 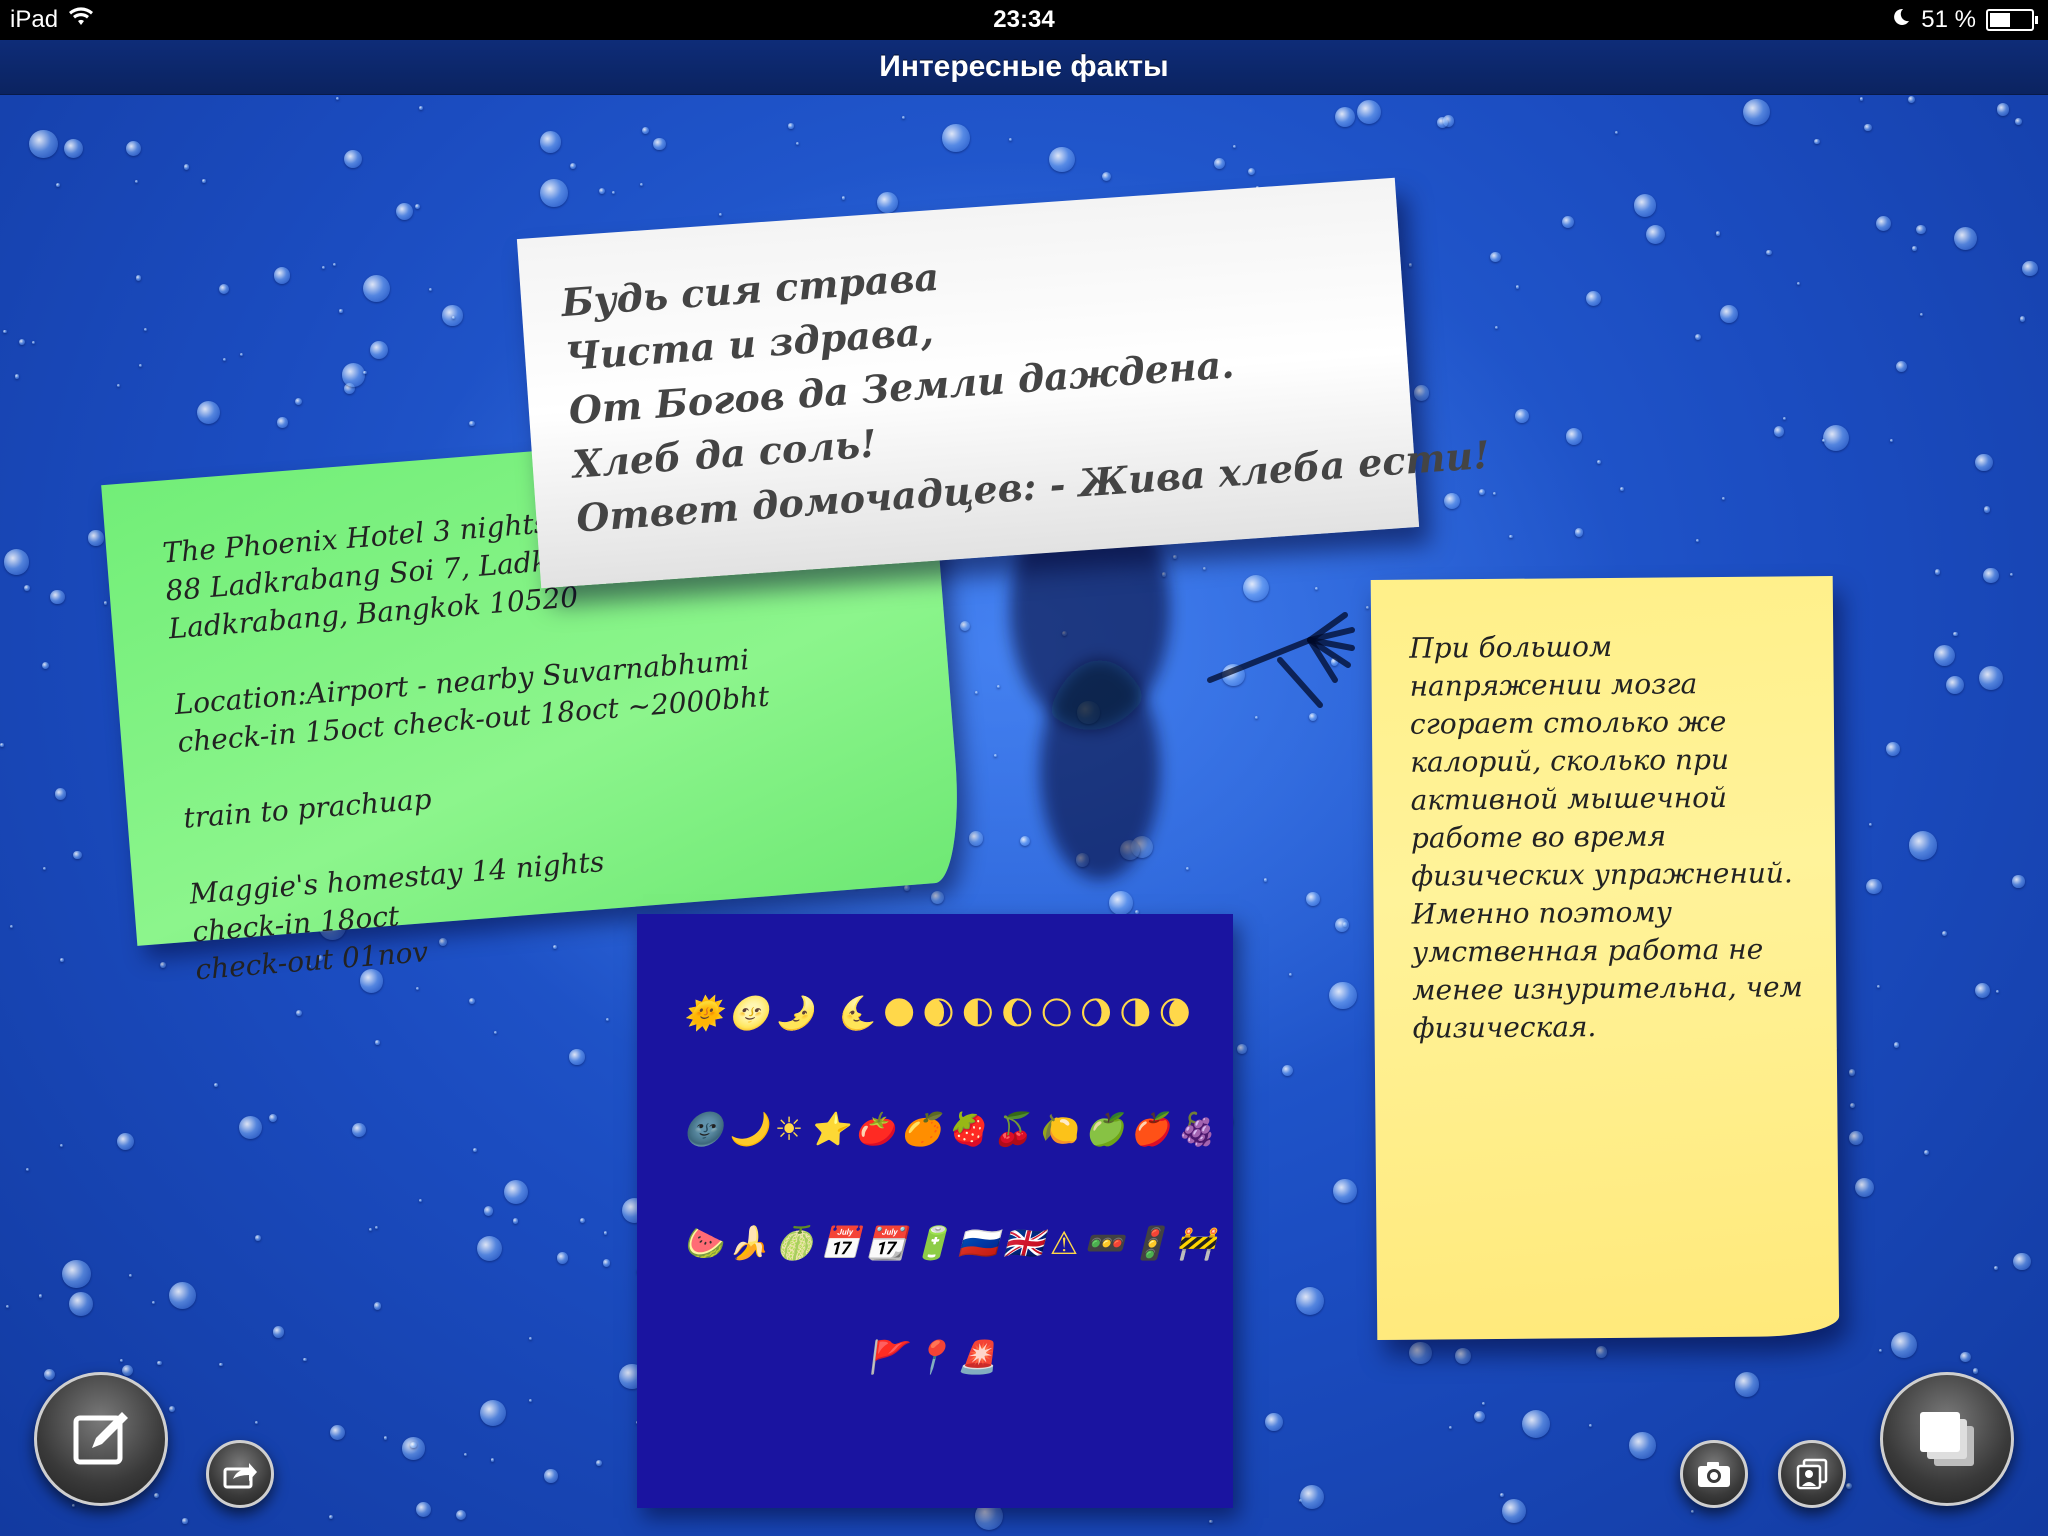 I want to click on status-time: 23:34, so click(x=1024, y=19).